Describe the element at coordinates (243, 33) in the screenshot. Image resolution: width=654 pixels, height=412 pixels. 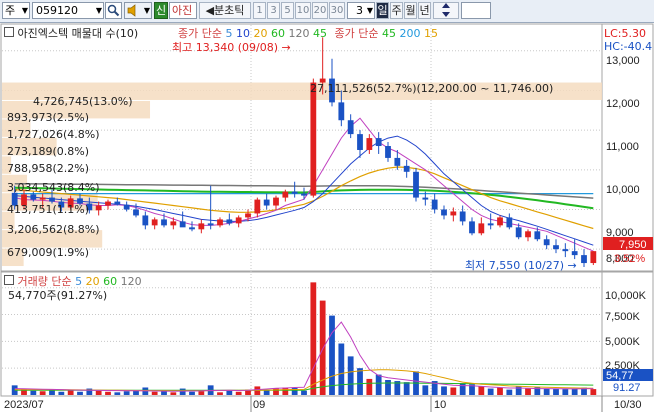
I see `ma-legend-item: 10` at that location.